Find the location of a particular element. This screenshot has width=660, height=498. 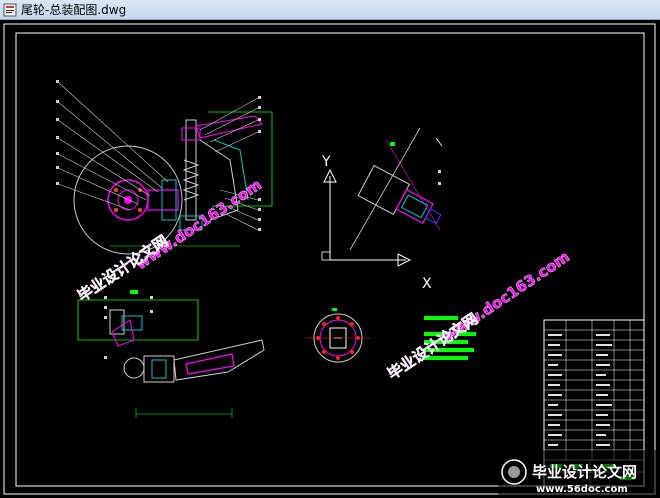

title-bar: 尾轮-总装配图.dwg is located at coordinates (330, 10).